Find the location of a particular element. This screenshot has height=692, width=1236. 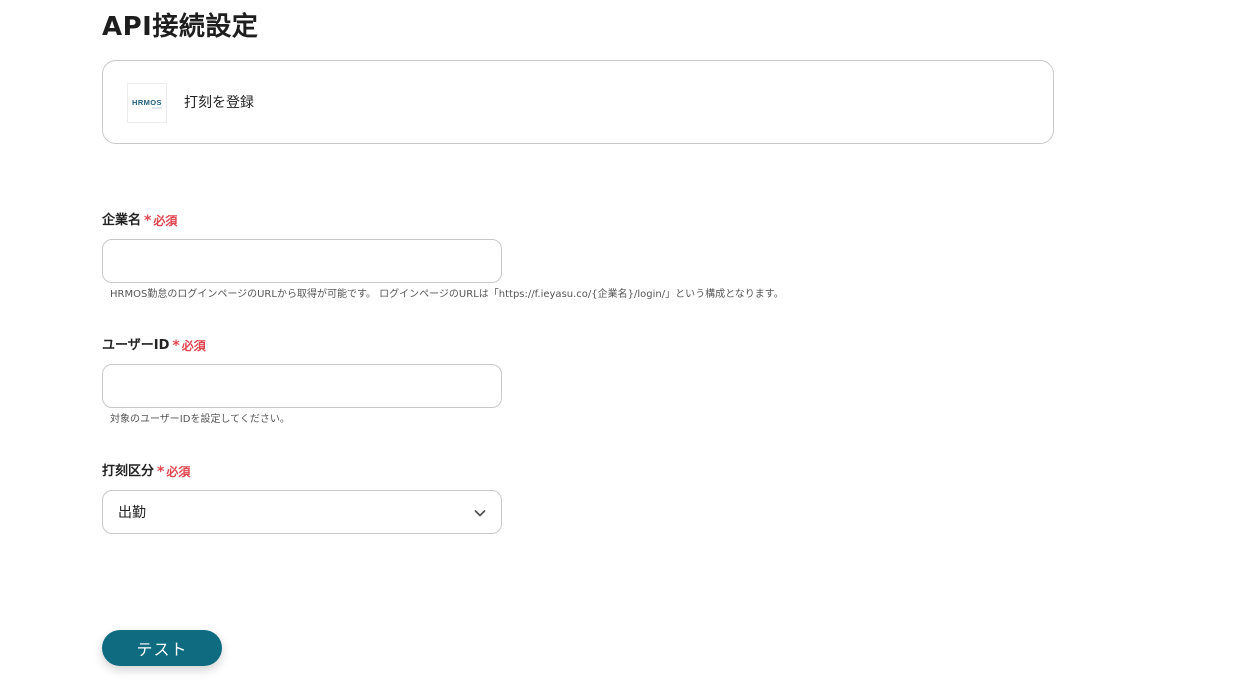

app-card: HRMOS 打刻を登録 is located at coordinates (578, 102).